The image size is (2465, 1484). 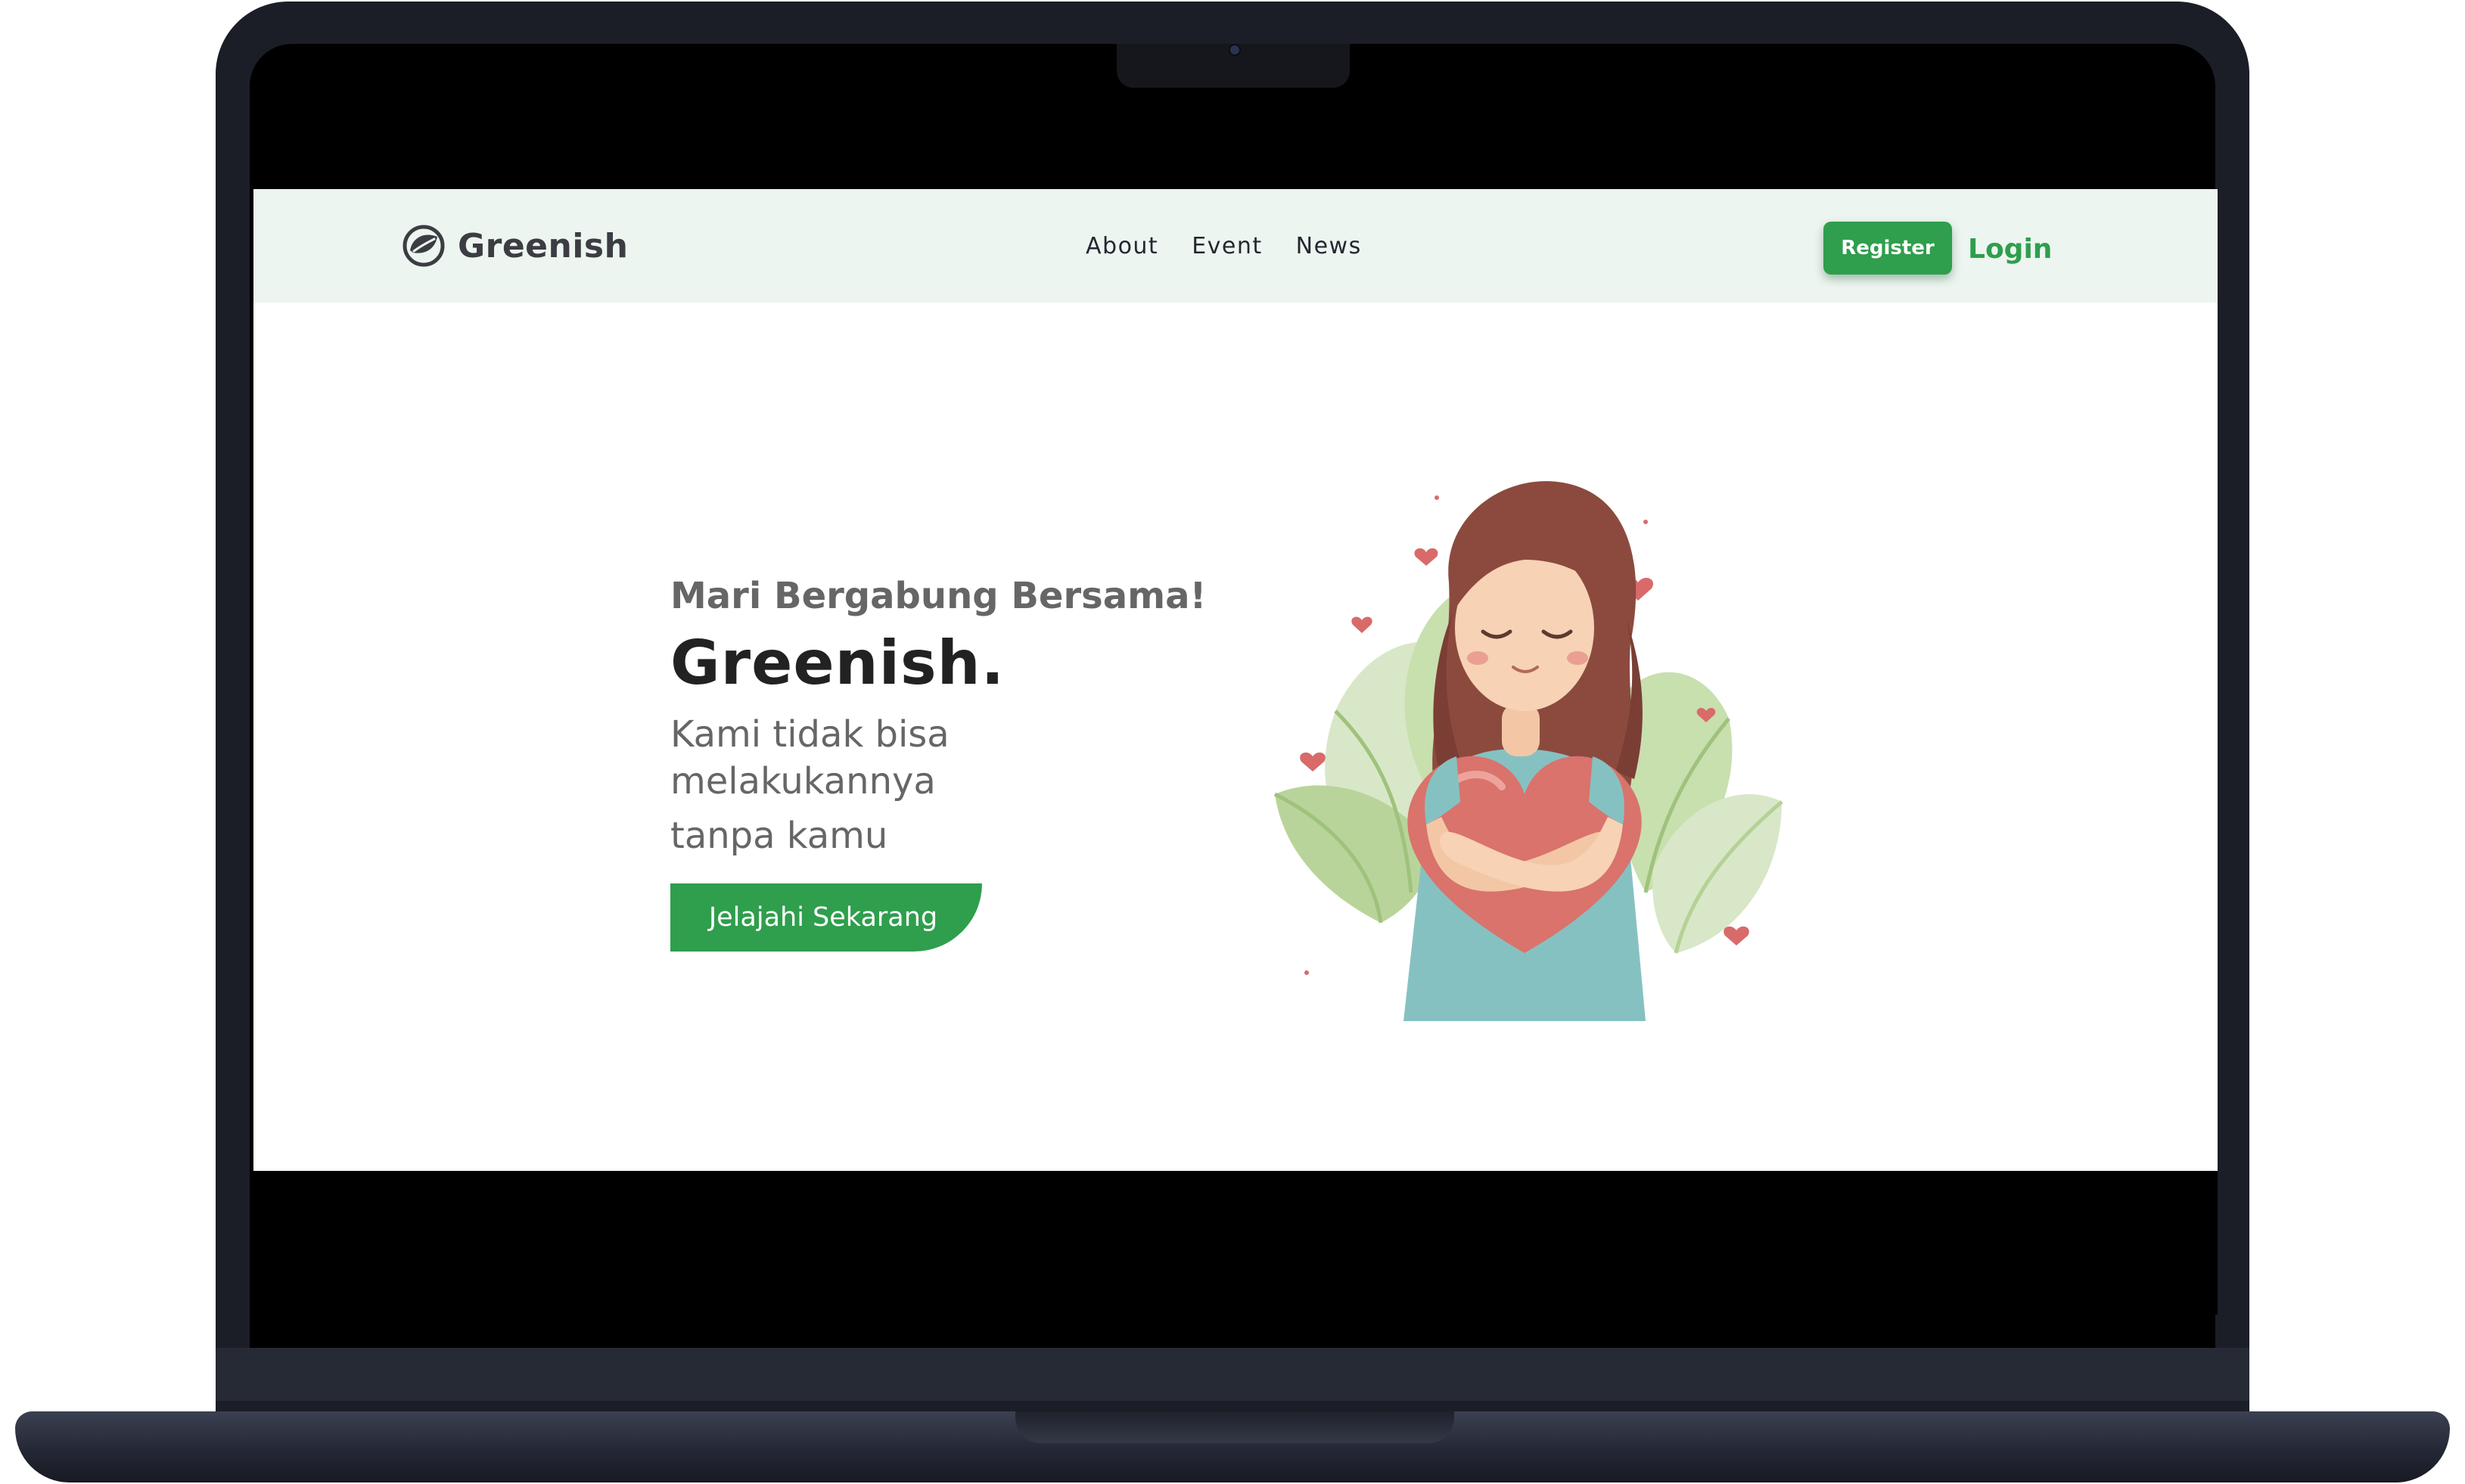 I want to click on hero-subtitle: Mari Bergabung Bersama!, so click(x=938, y=596).